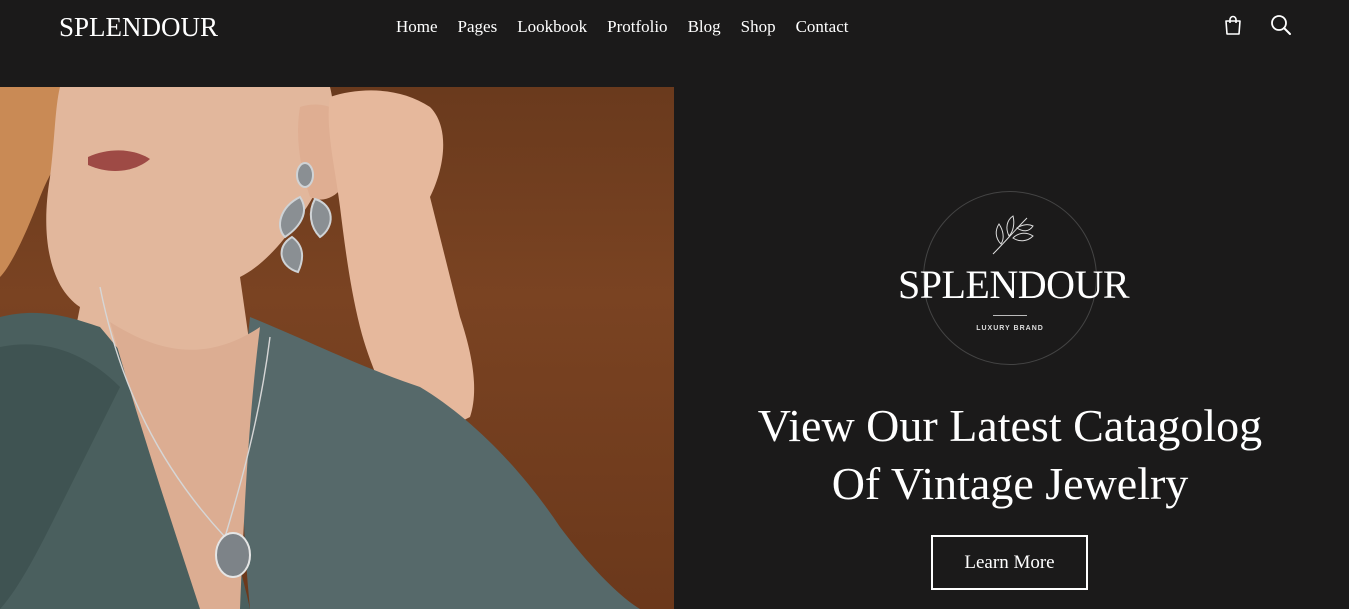 The height and width of the screenshot is (609, 1349). What do you see at coordinates (822, 27) in the screenshot?
I see `nav-item-contact: Contact` at bounding box center [822, 27].